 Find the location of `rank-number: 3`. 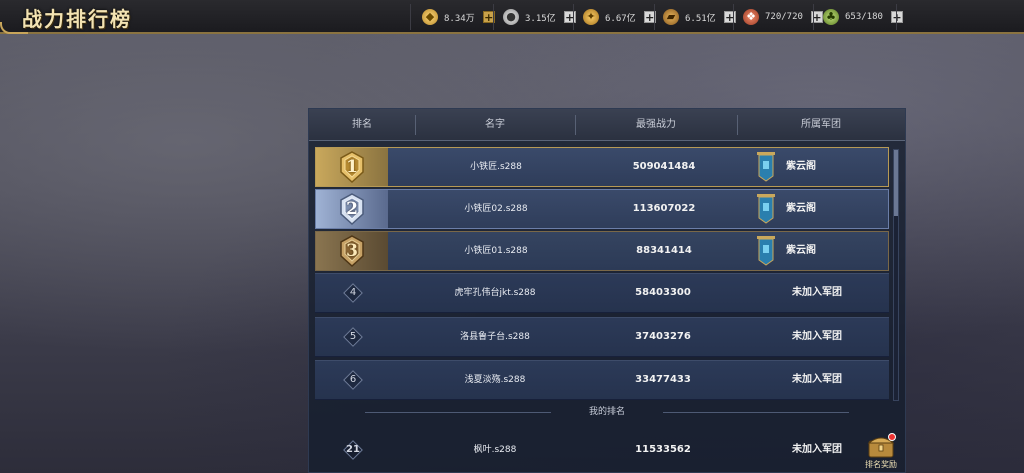

rank-number: 3 is located at coordinates (352, 251).